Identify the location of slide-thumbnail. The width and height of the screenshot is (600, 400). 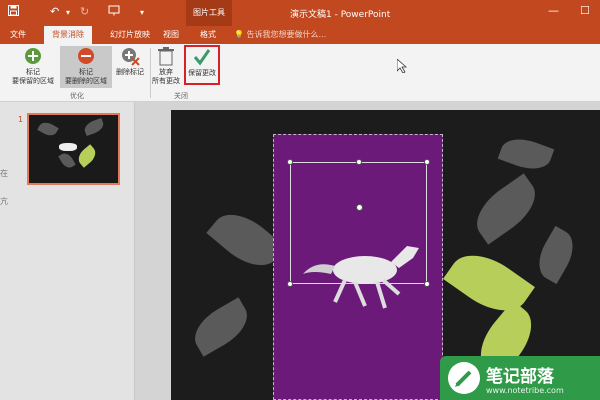
(73, 149).